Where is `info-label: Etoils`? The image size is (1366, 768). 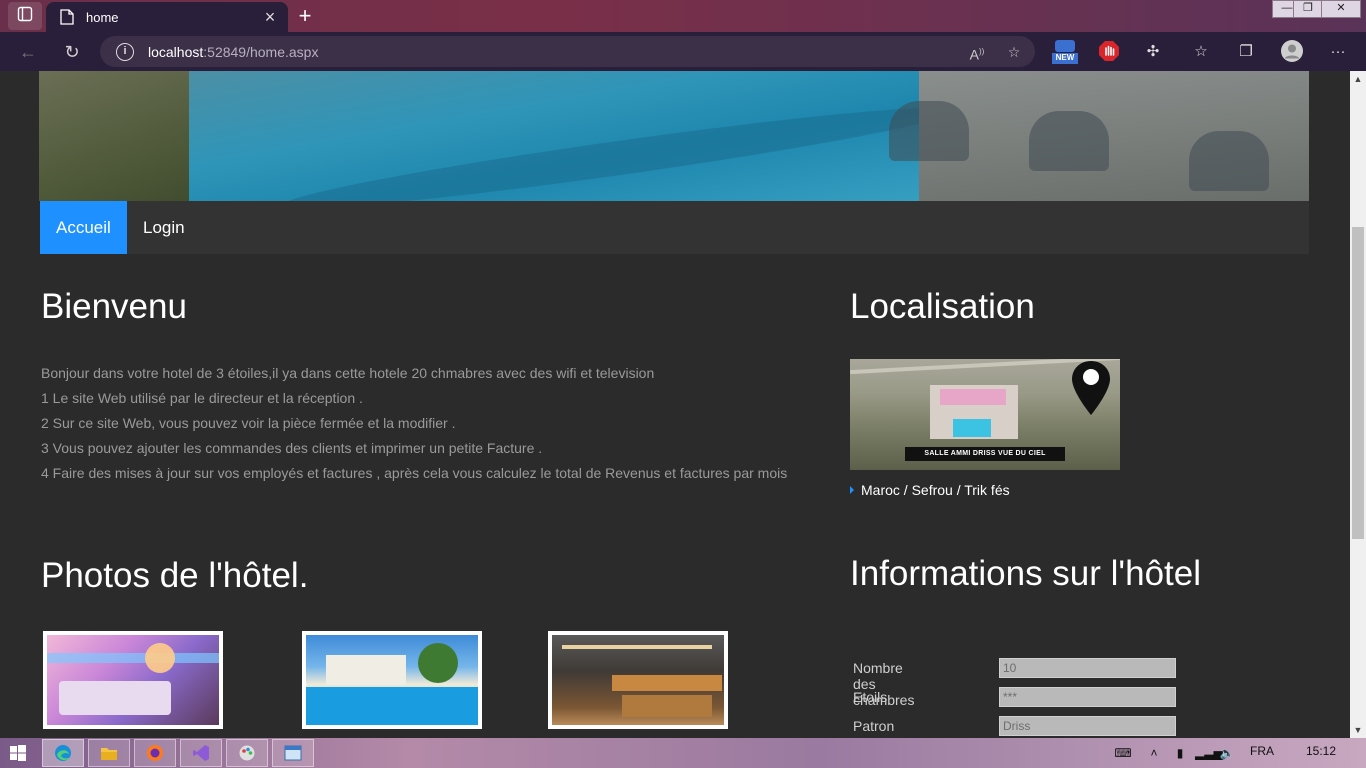
info-label: Etoils is located at coordinates (870, 697).